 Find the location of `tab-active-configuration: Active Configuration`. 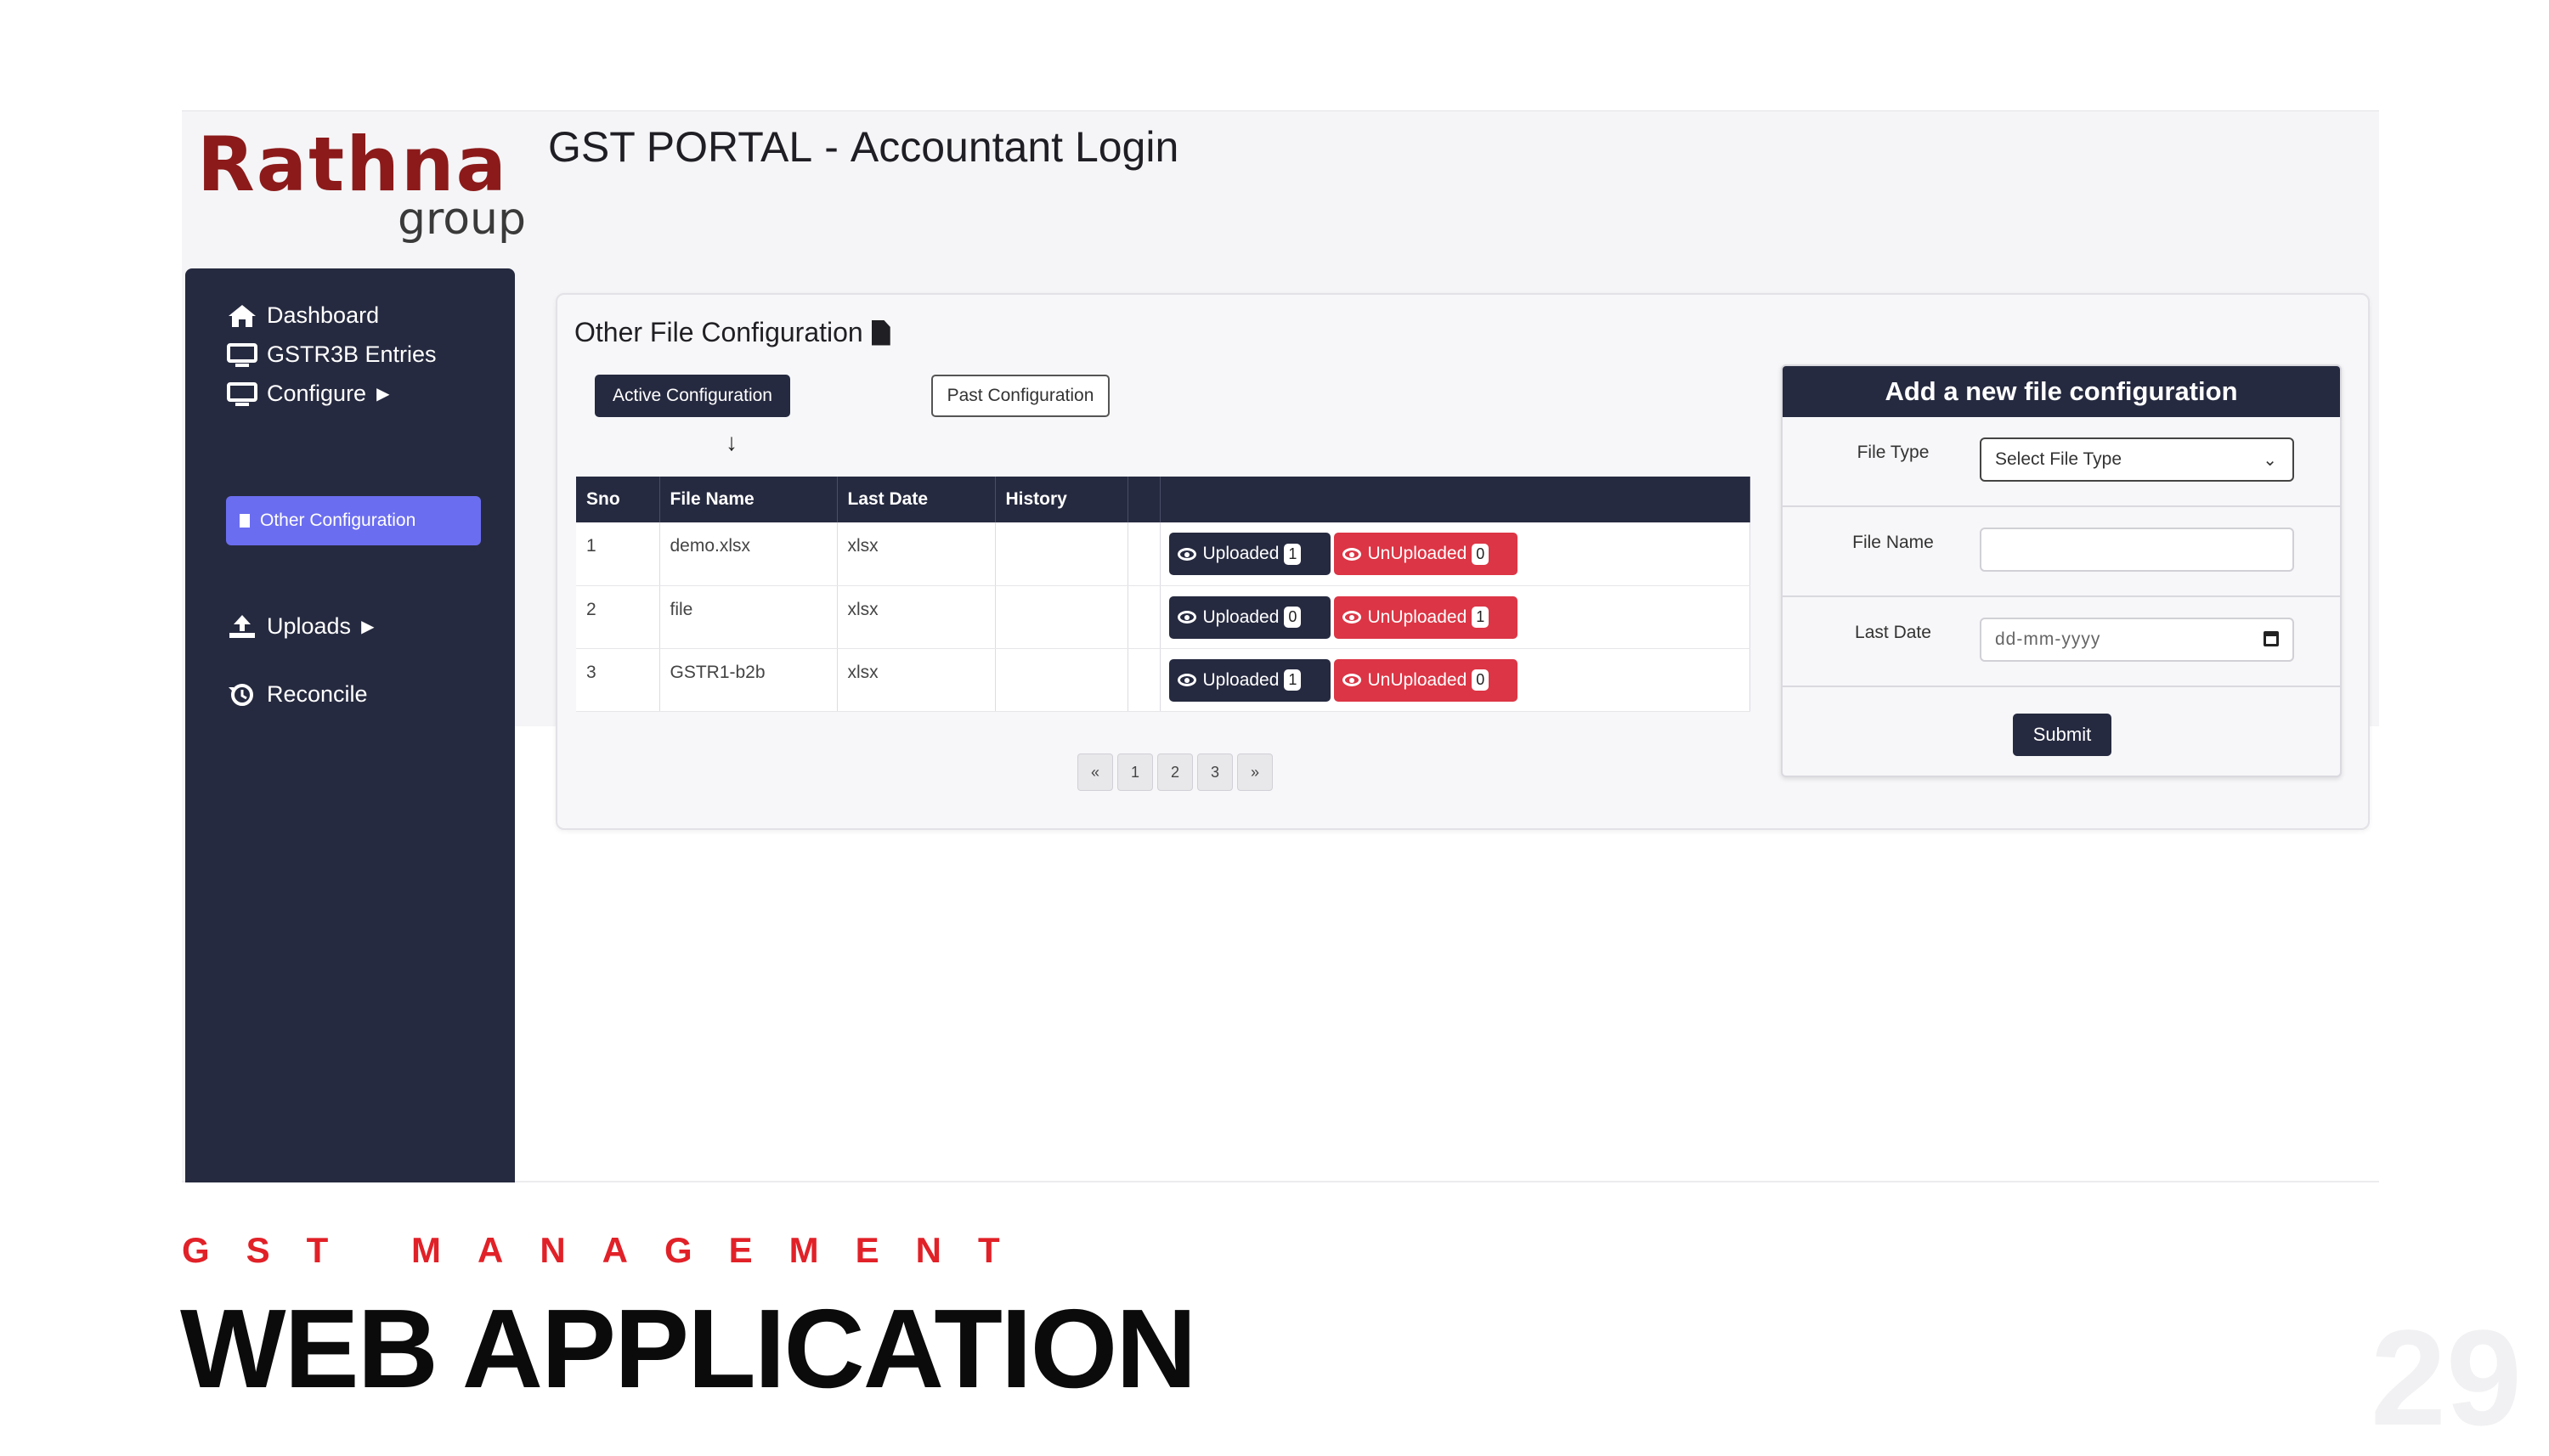

tab-active-configuration: Active Configuration is located at coordinates (692, 396).